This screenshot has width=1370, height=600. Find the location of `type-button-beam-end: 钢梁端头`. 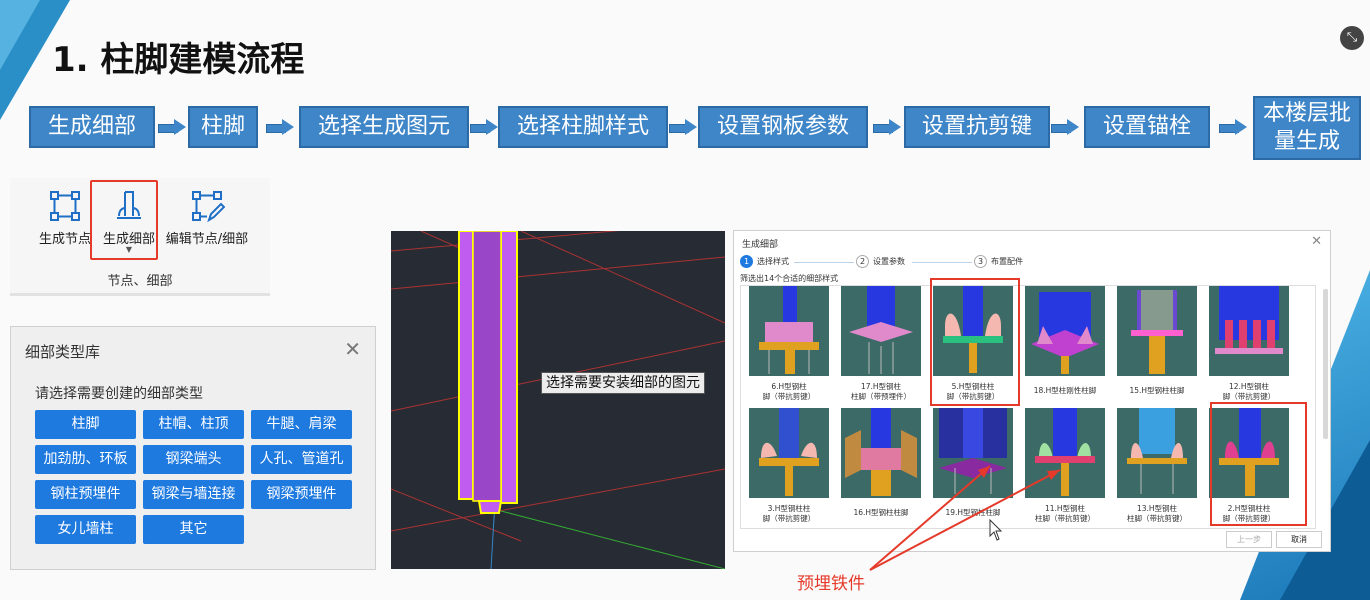

type-button-beam-end: 钢梁端头 is located at coordinates (193, 459).